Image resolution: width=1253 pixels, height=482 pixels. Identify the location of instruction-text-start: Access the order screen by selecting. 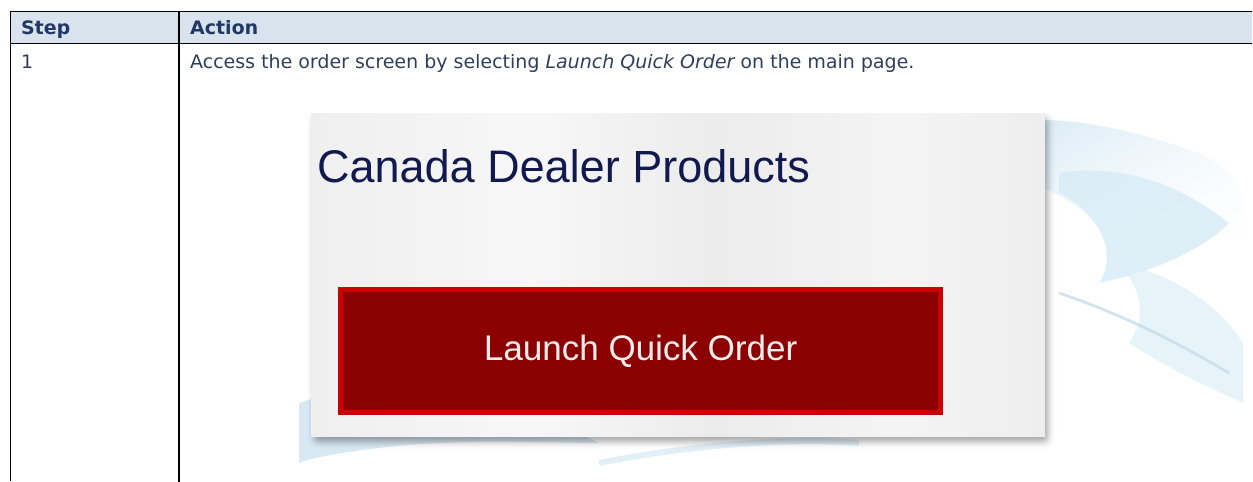
(368, 62).